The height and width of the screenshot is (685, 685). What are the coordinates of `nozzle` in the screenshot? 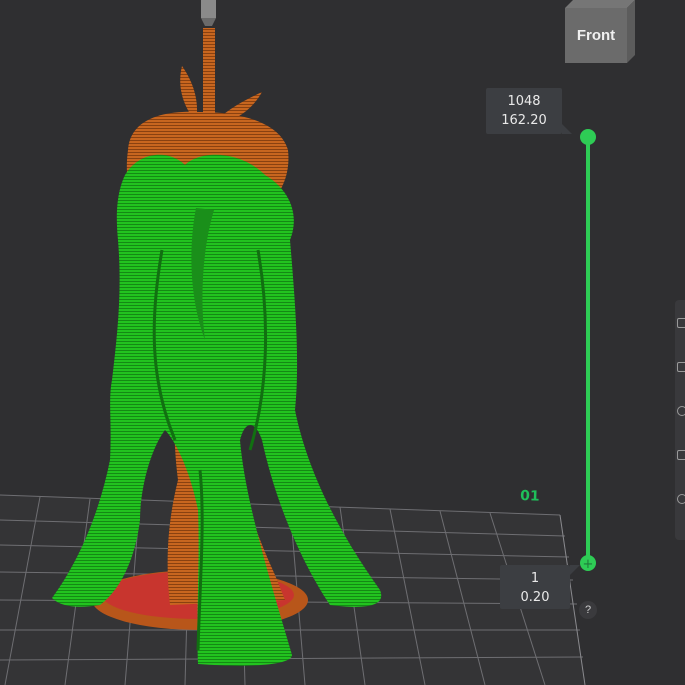 It's located at (208, 13).